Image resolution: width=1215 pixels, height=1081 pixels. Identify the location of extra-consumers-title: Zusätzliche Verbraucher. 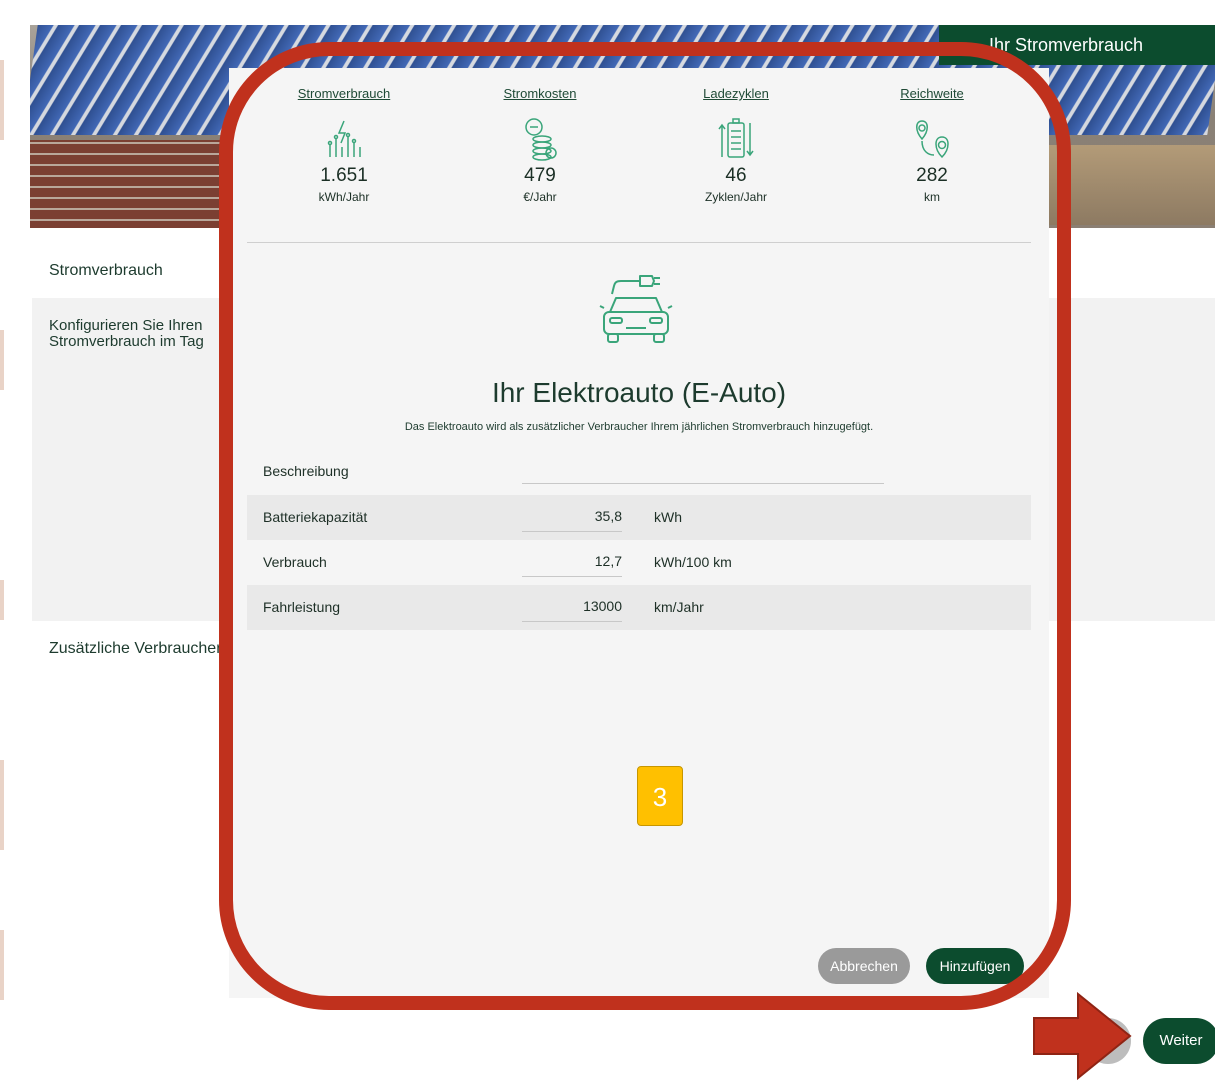
(134, 648).